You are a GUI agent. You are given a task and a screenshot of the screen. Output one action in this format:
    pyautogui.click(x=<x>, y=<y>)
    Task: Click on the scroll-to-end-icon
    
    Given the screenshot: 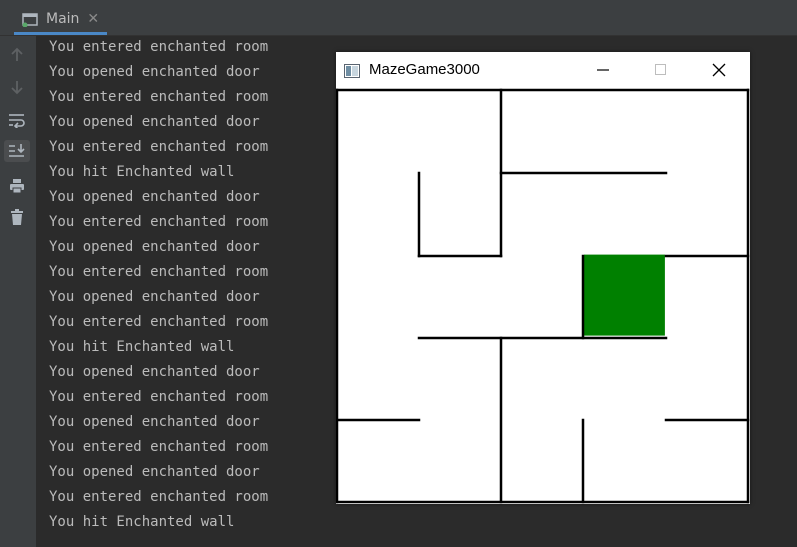 What is the action you would take?
    pyautogui.click(x=17, y=151)
    